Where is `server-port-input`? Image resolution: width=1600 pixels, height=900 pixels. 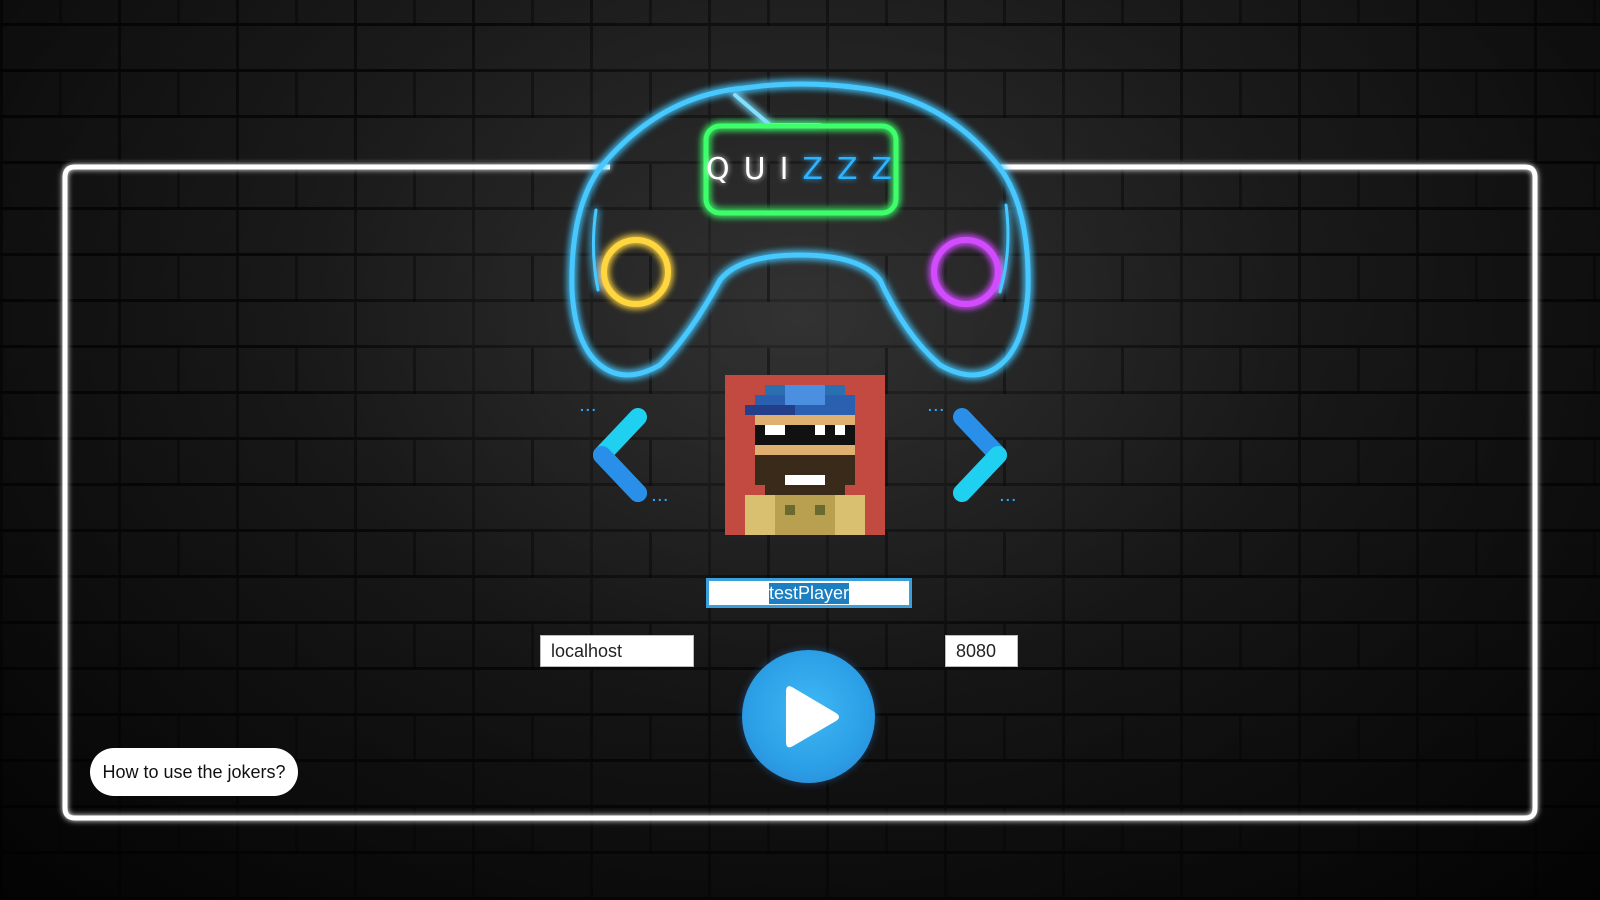 server-port-input is located at coordinates (981, 651).